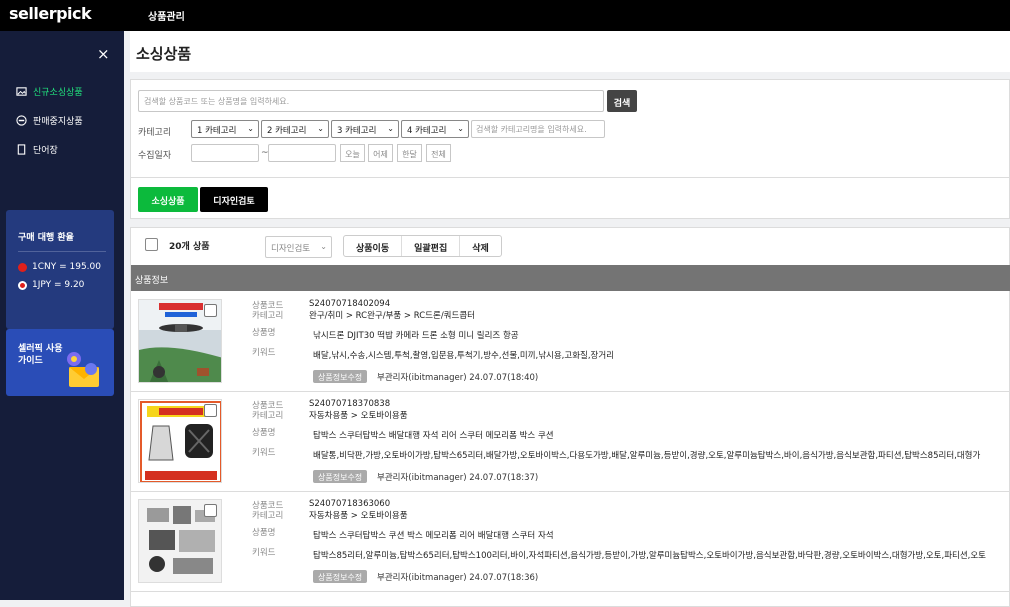  I want to click on product-name: 탑박스 스쿠터탑박스 쿠션 박스 메모리폼 리어 배달대행 스쿠터 자석, so click(433, 535).